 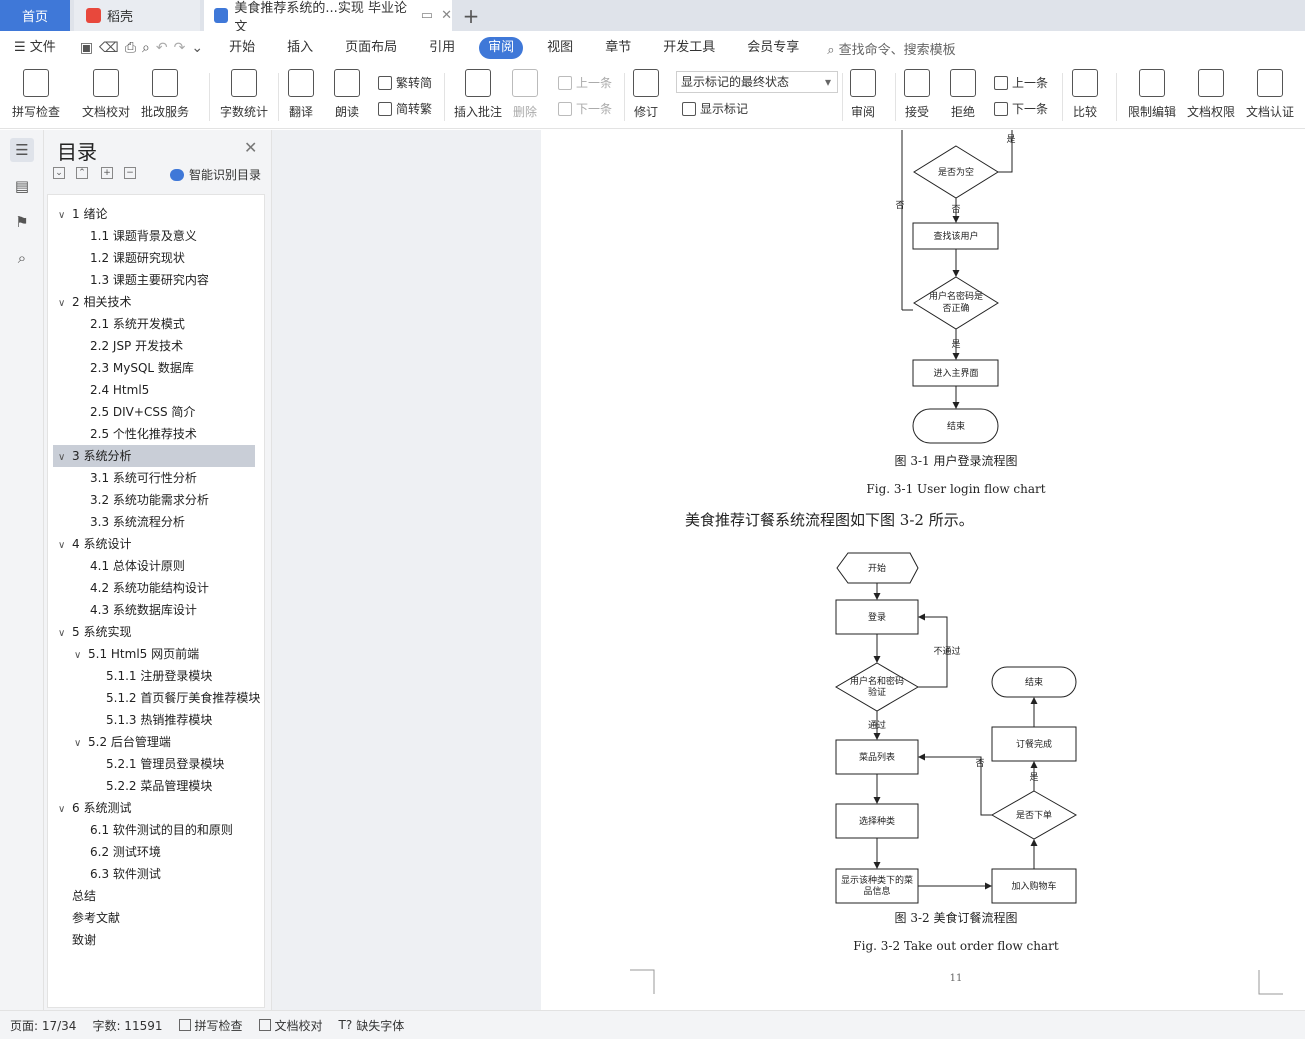 What do you see at coordinates (130, 173) in the screenshot?
I see `remove-heading-icon: −` at bounding box center [130, 173].